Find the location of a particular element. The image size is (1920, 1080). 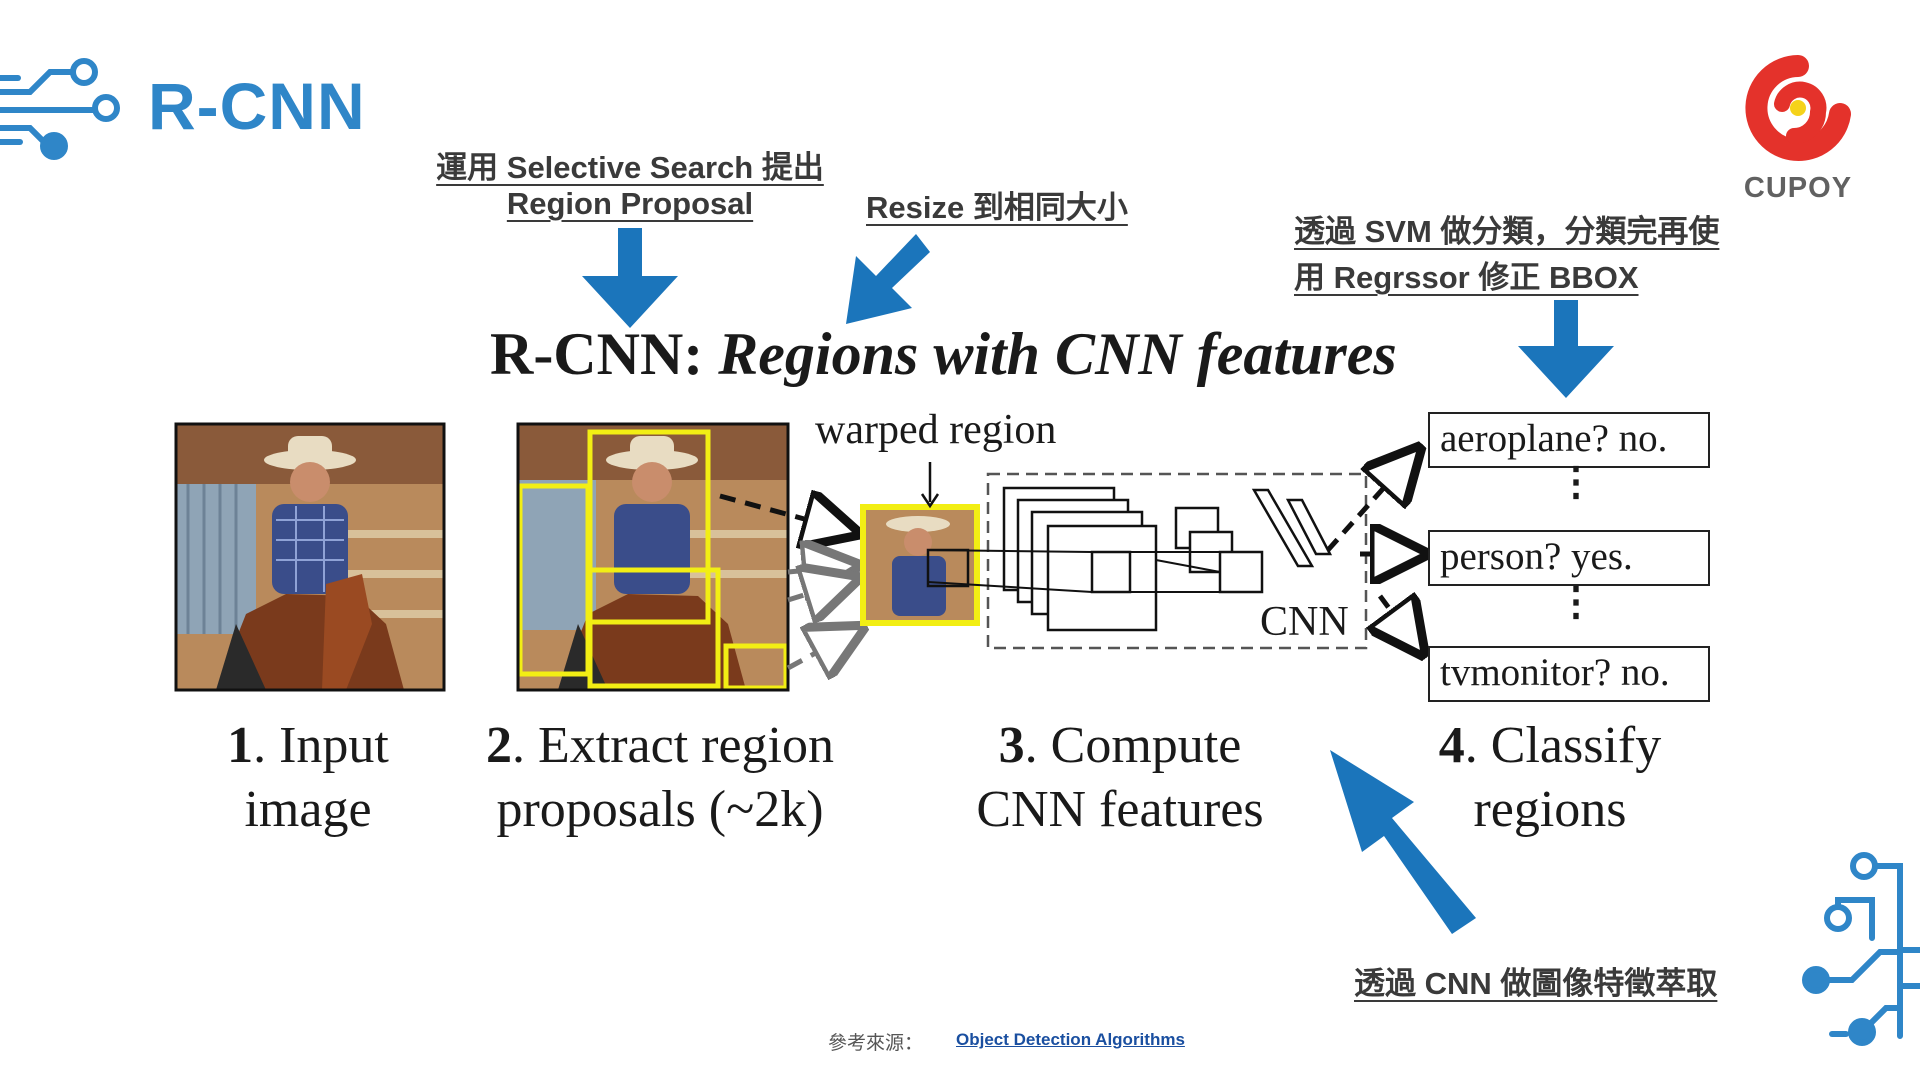

slide-title: R-CNN is located at coordinates (257, 106).